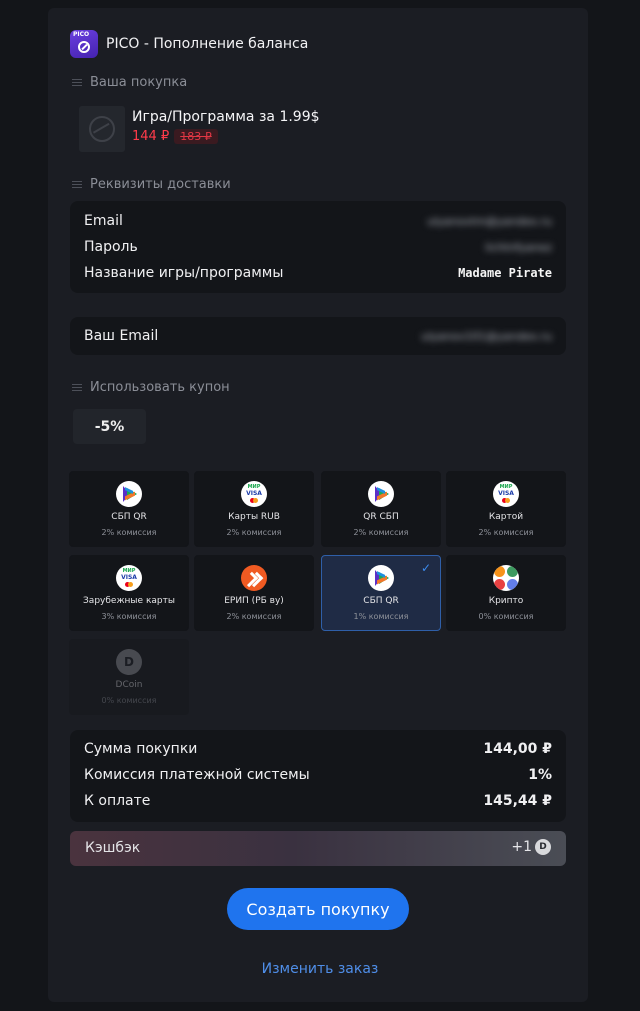  What do you see at coordinates (381, 593) in the screenshot?
I see `payment-method-sbp-qr-selected: ✓ СБП QR 1% комиссия` at bounding box center [381, 593].